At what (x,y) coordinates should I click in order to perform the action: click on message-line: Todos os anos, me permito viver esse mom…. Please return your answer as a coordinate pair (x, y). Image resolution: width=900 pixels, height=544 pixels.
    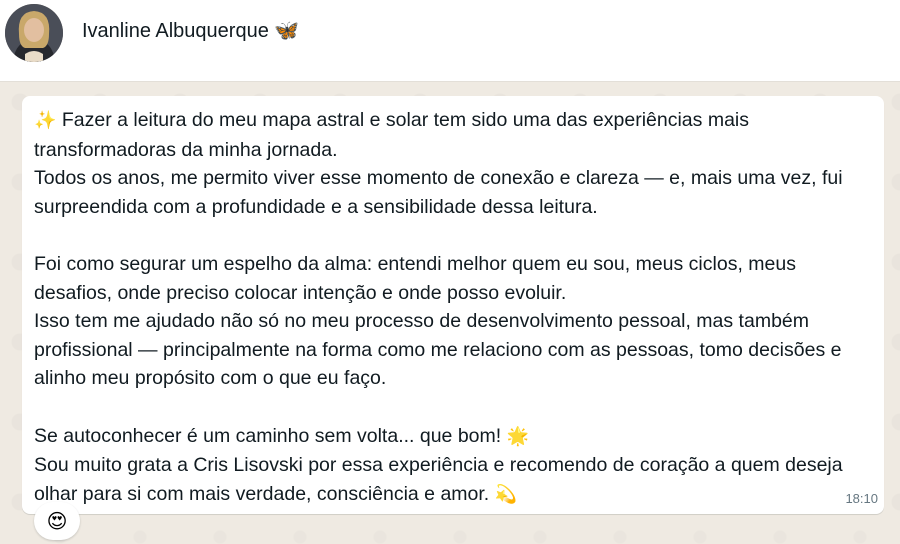
    Looking at the image, I should click on (438, 192).